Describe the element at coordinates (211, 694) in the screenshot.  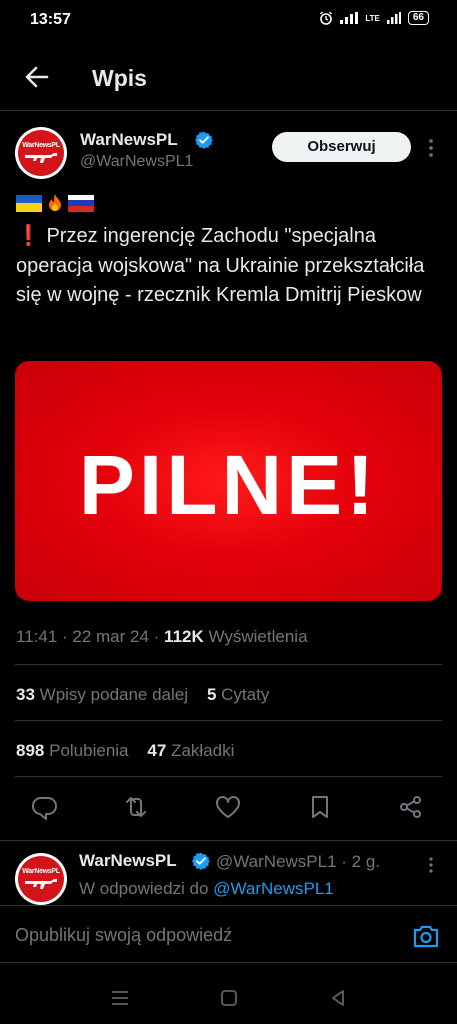
I see `quotes-count: 5` at that location.